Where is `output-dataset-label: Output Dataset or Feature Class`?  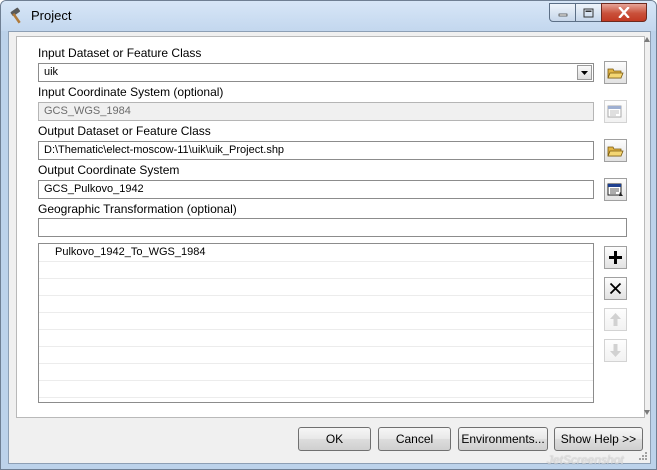
output-dataset-label: Output Dataset or Feature Class is located at coordinates (124, 131).